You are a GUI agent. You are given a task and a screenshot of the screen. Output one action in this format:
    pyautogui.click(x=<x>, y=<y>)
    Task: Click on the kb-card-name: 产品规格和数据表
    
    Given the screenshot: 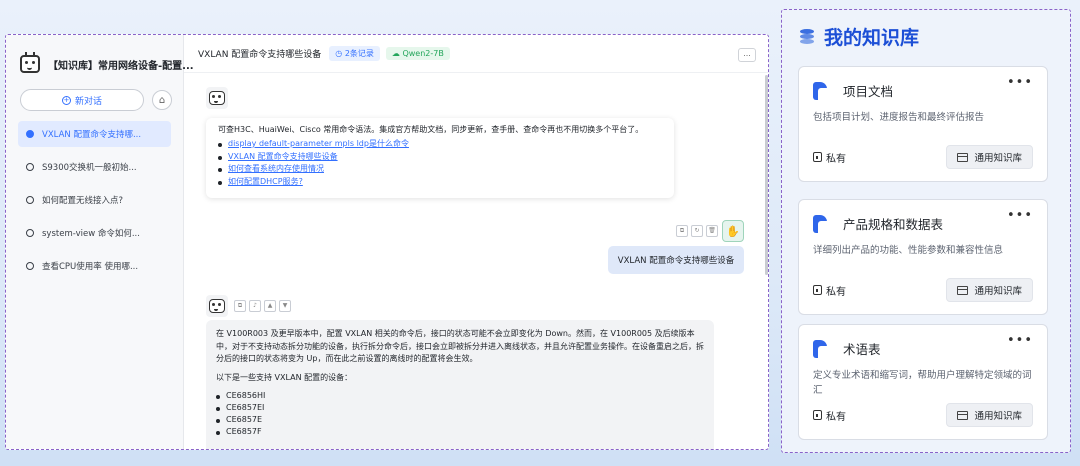 What is the action you would take?
    pyautogui.click(x=893, y=224)
    